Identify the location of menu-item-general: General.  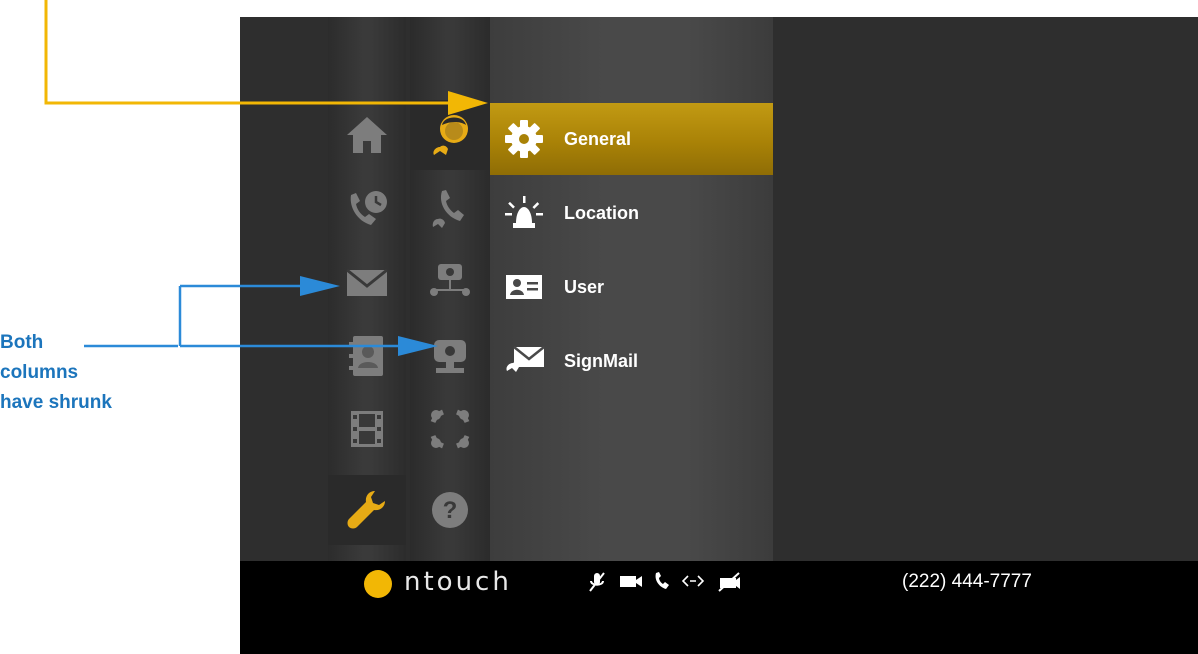
(631, 139).